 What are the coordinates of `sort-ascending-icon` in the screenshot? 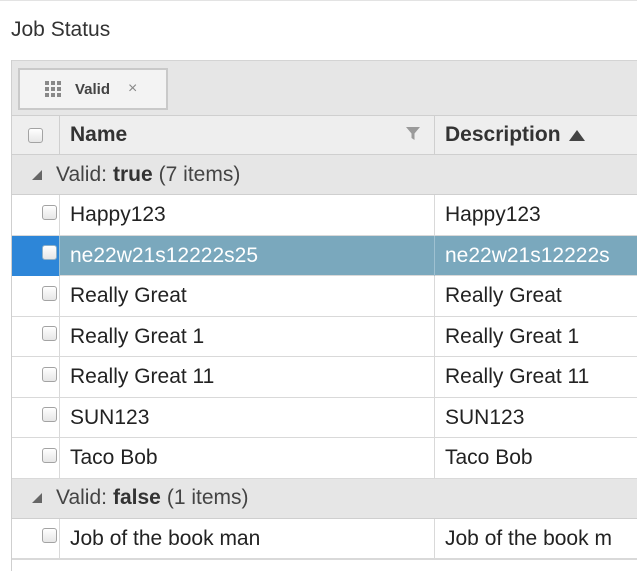 It's located at (576, 135).